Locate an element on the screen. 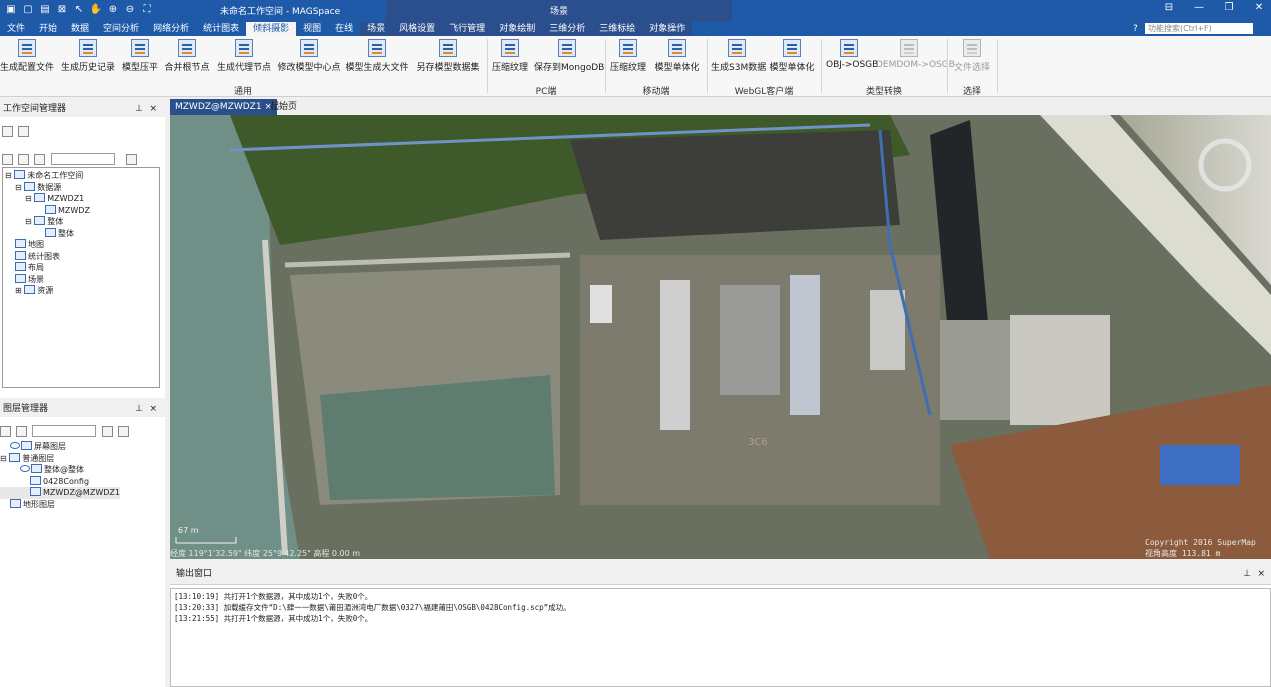 The height and width of the screenshot is (687, 1271). tree-node-scenes: 场景 is located at coordinates (47, 279).